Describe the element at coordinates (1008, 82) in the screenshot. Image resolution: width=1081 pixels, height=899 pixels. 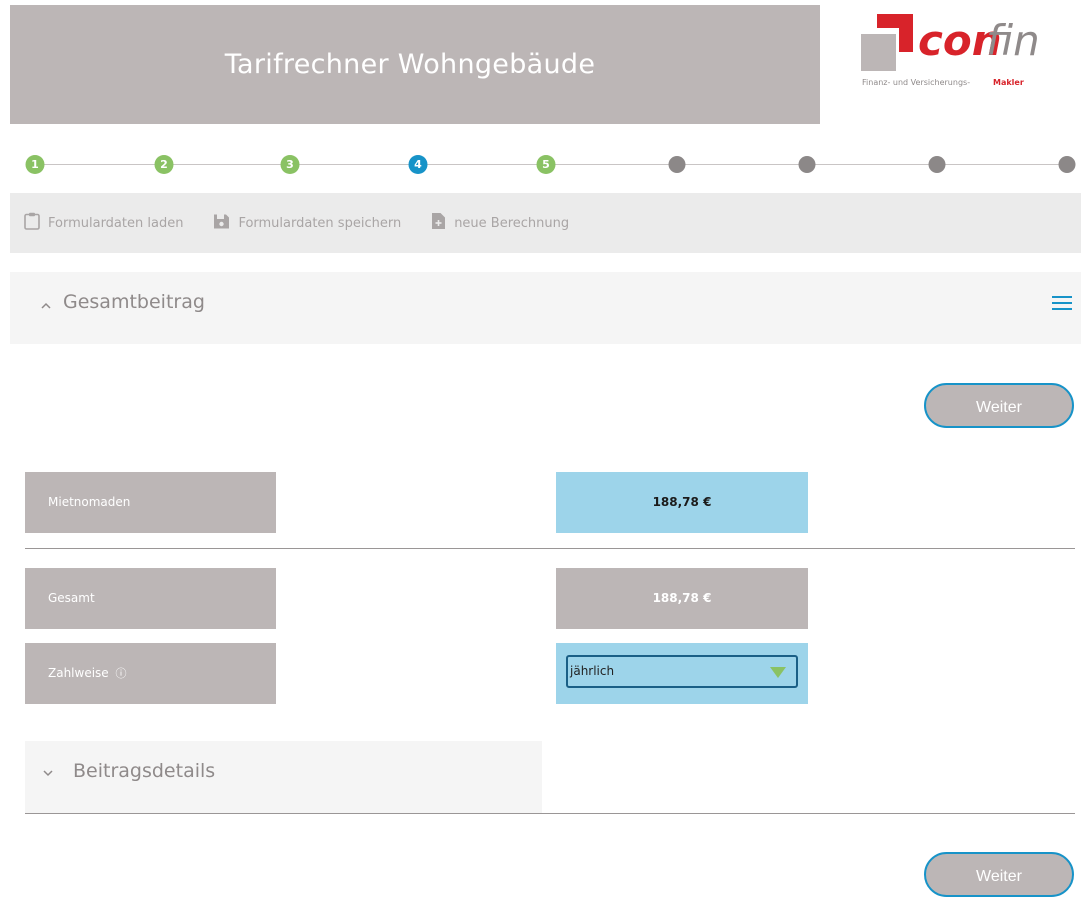
I see `logo-makler: Makler` at that location.